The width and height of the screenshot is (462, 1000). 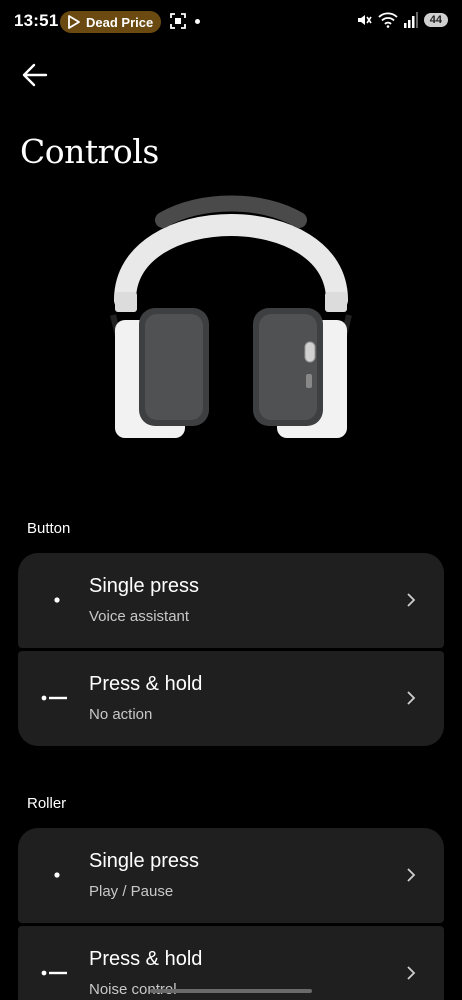 I want to click on play-store-icon, so click(x=74, y=22).